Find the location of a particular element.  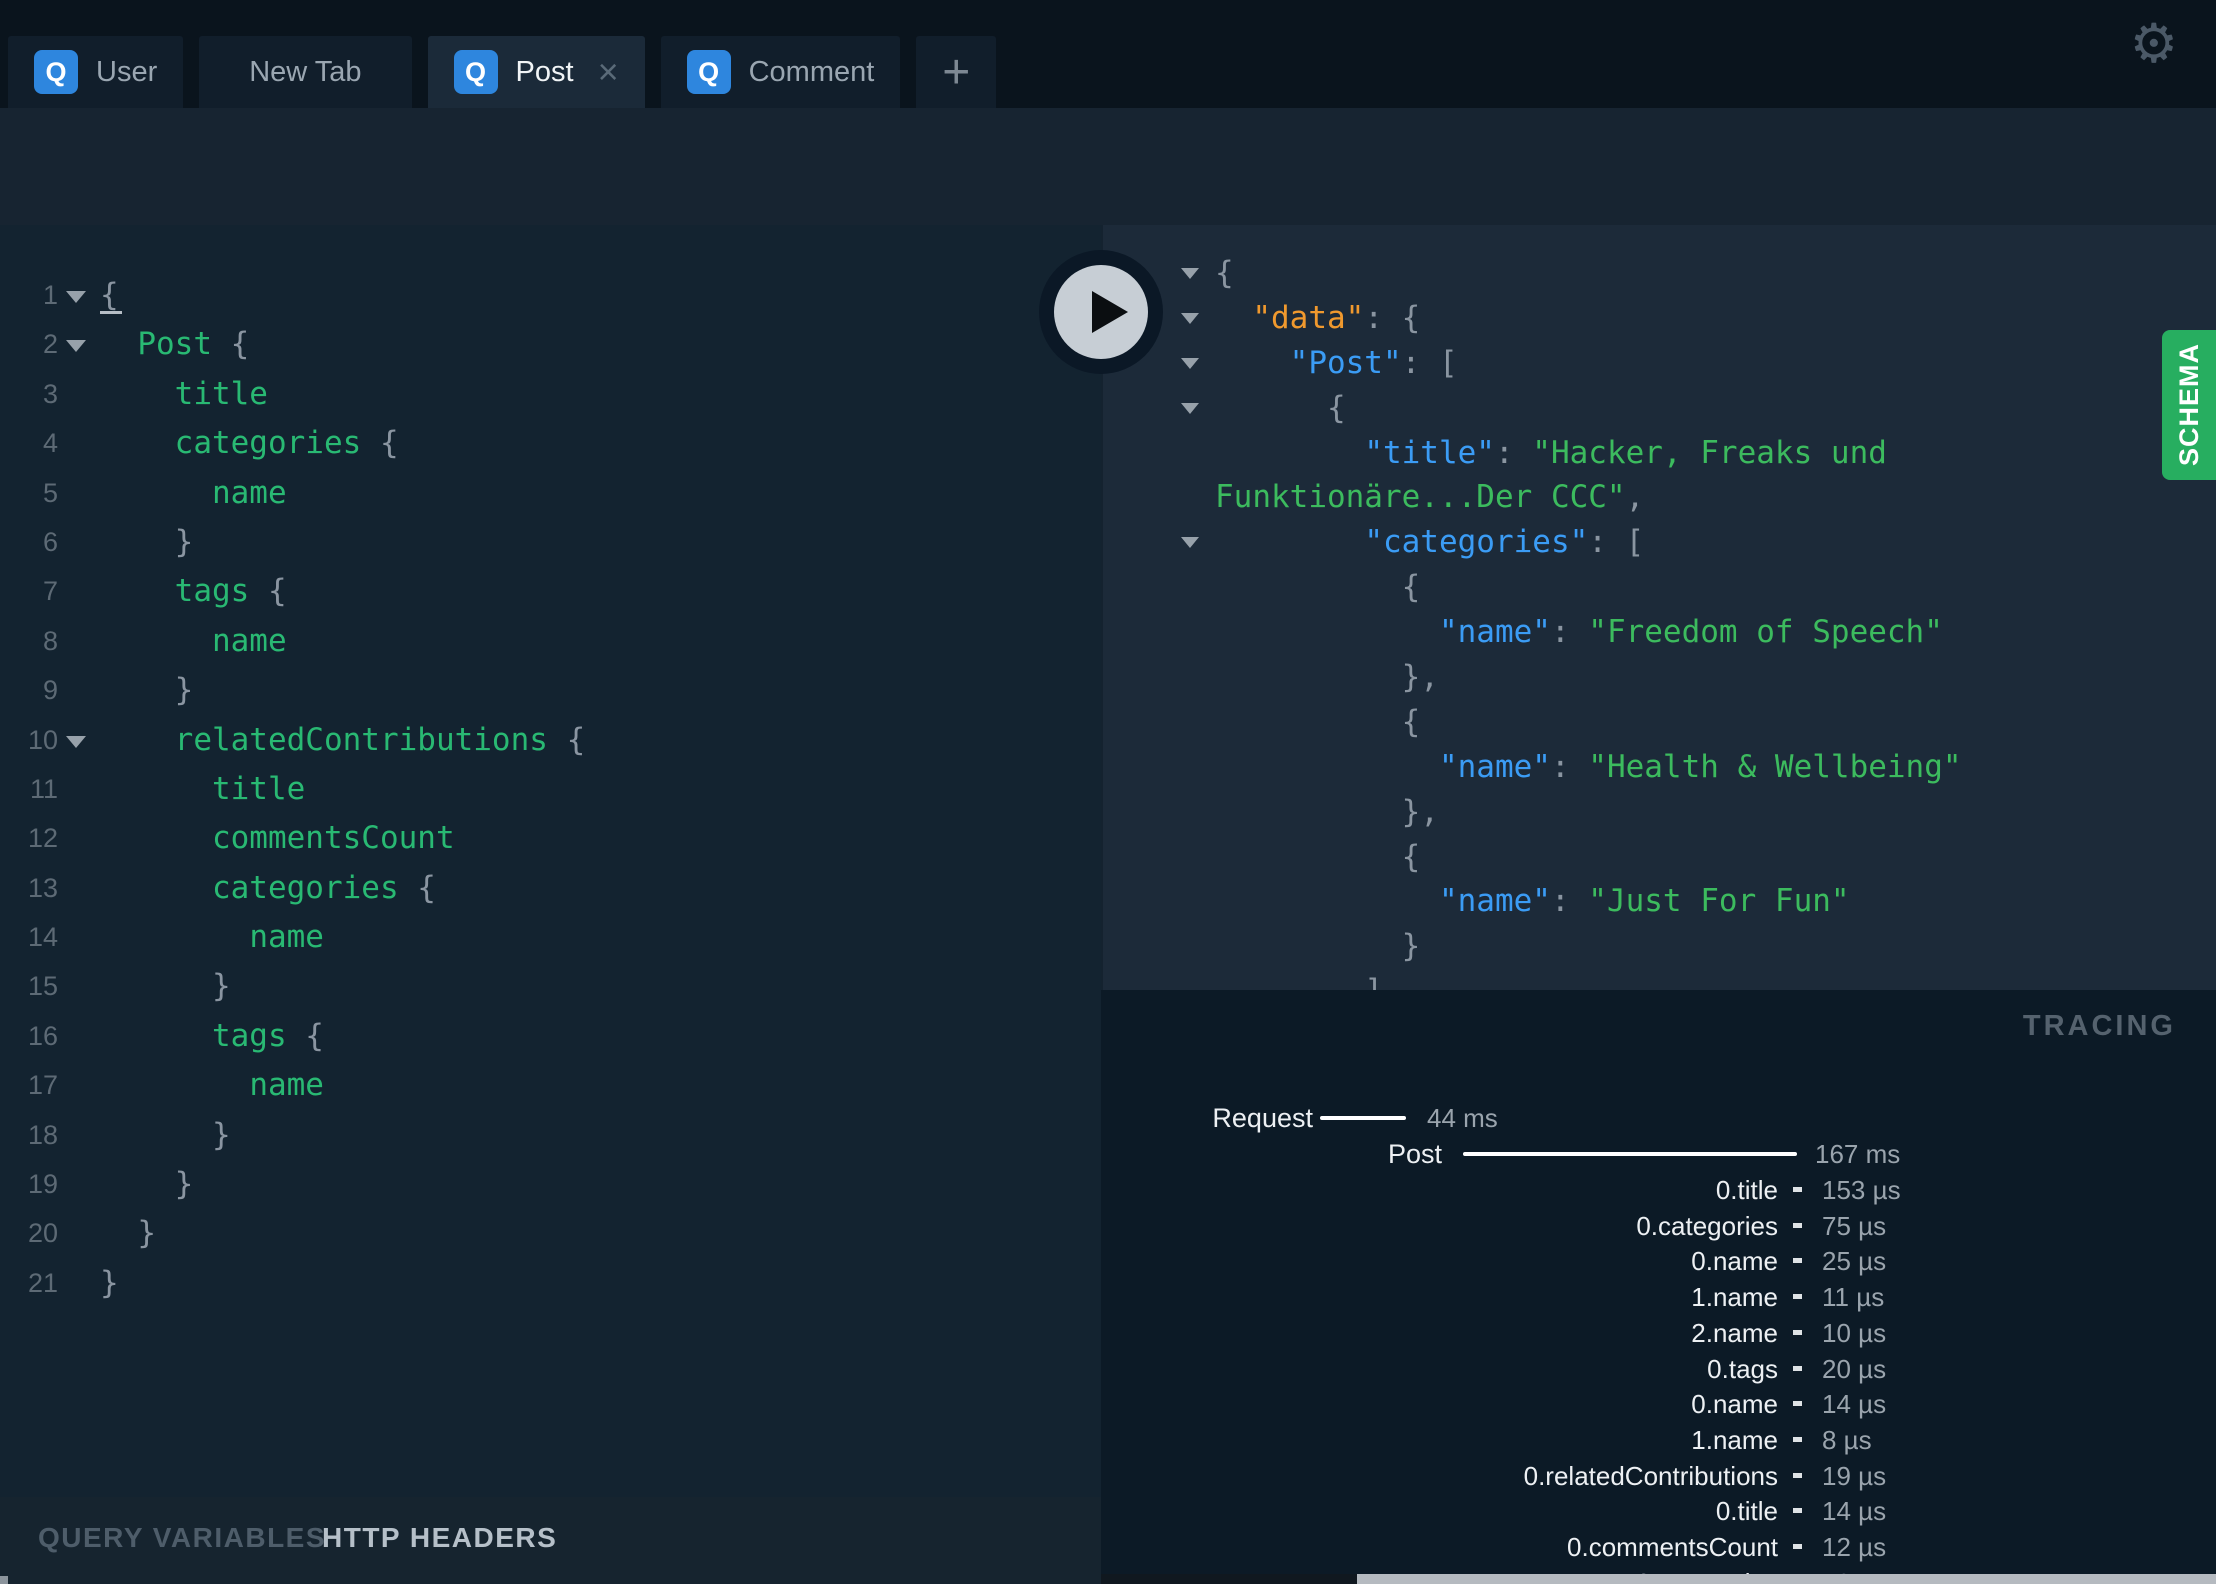

editor-line: 17 name is located at coordinates (550, 1085).